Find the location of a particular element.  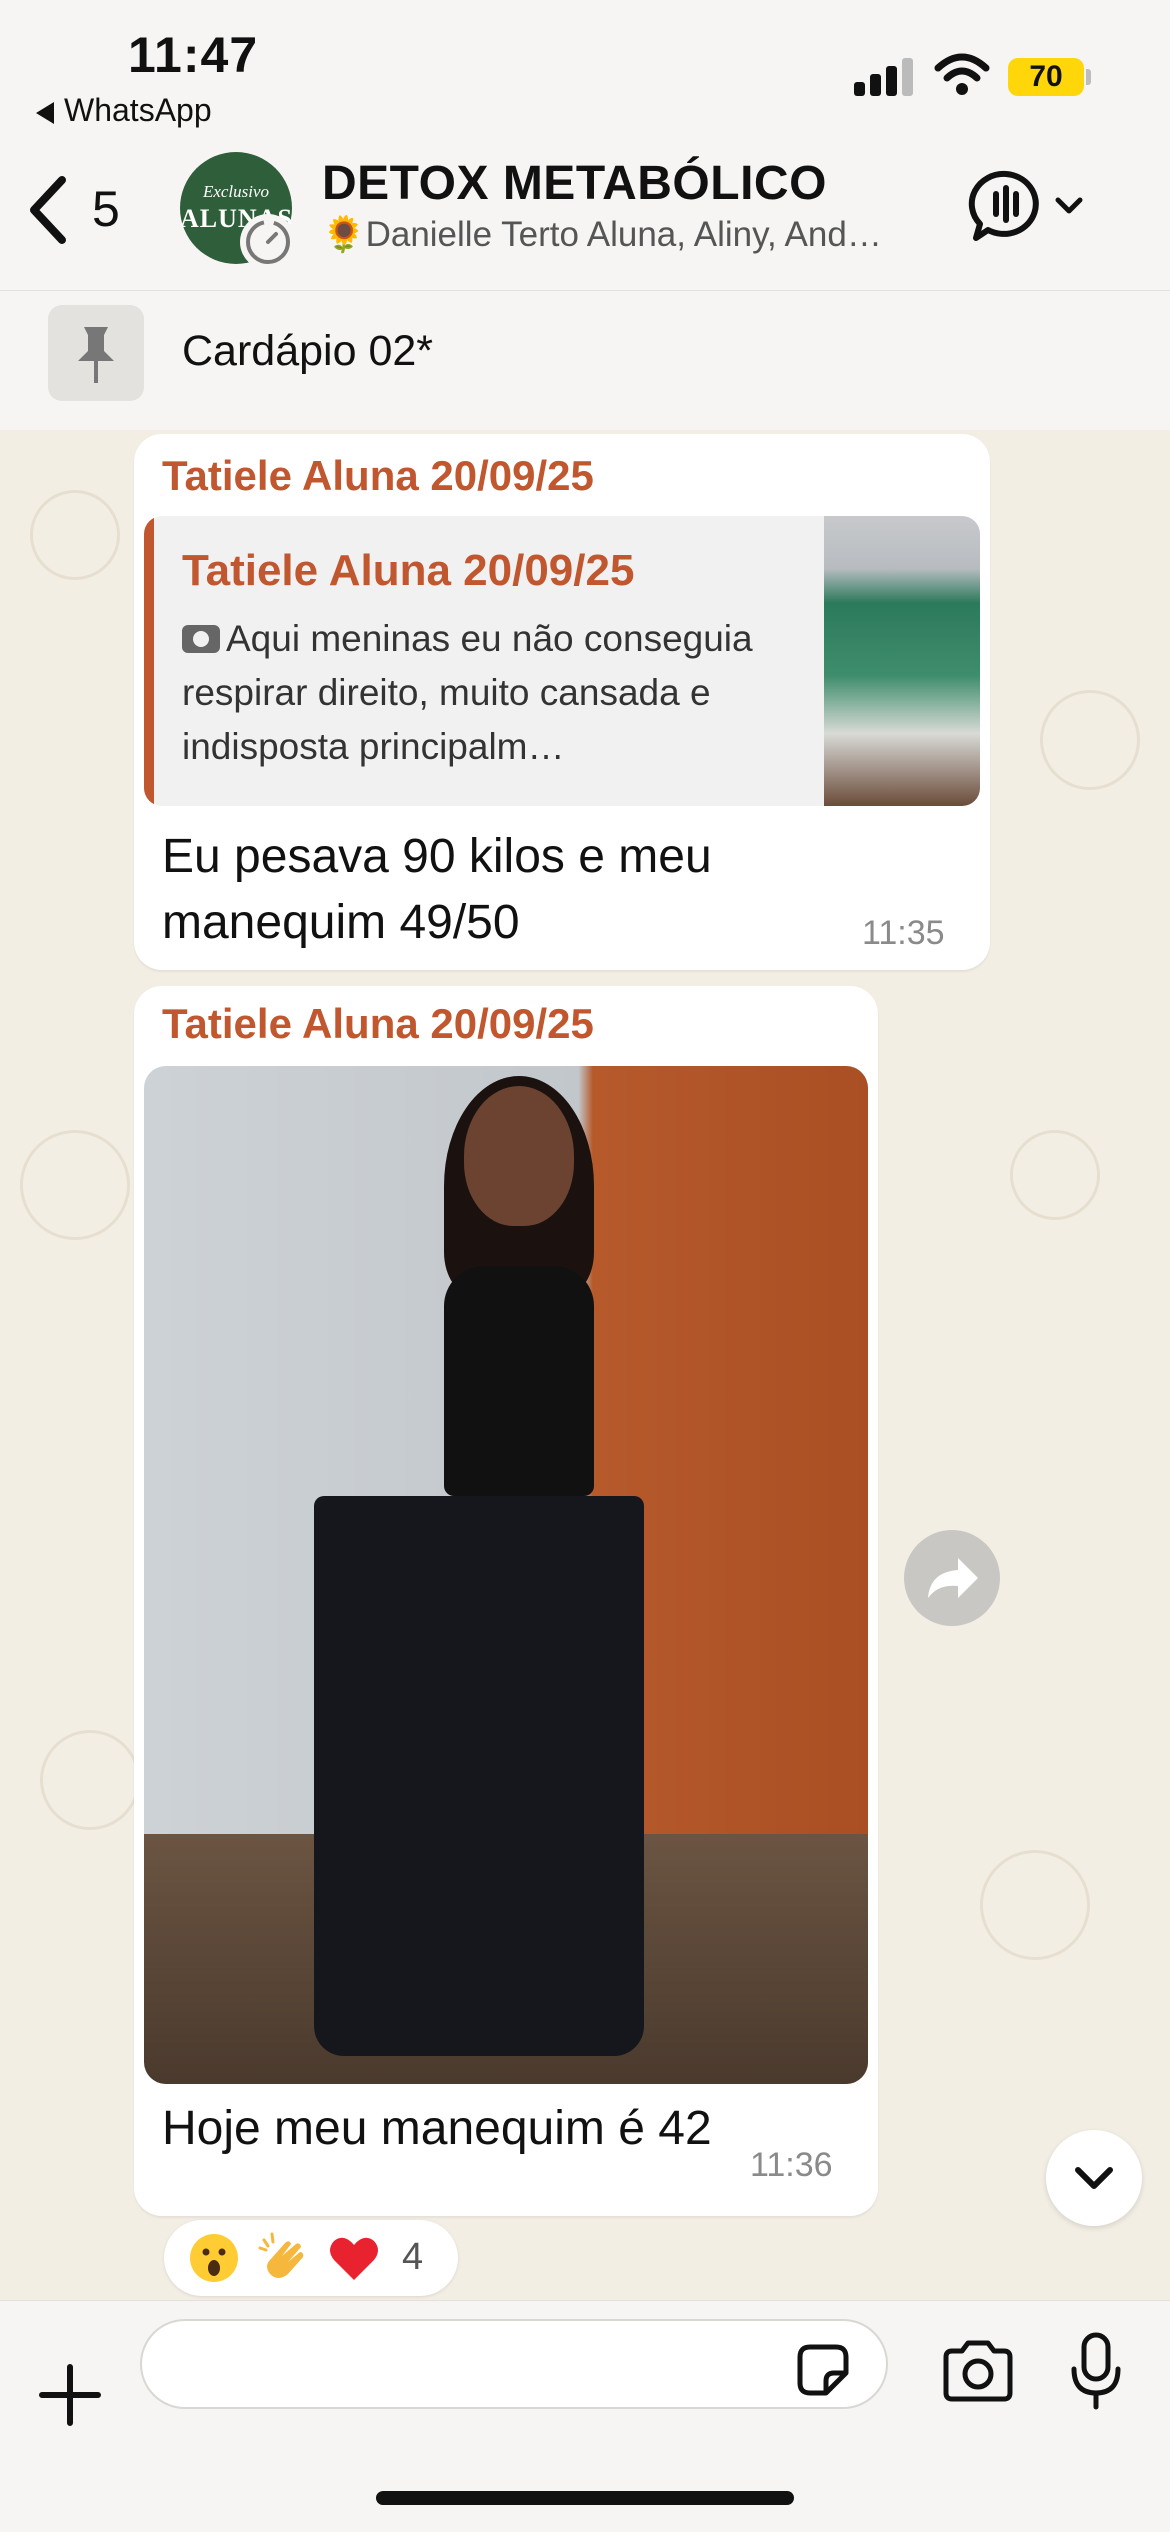

reaction-count: 4 is located at coordinates (413, 2257).